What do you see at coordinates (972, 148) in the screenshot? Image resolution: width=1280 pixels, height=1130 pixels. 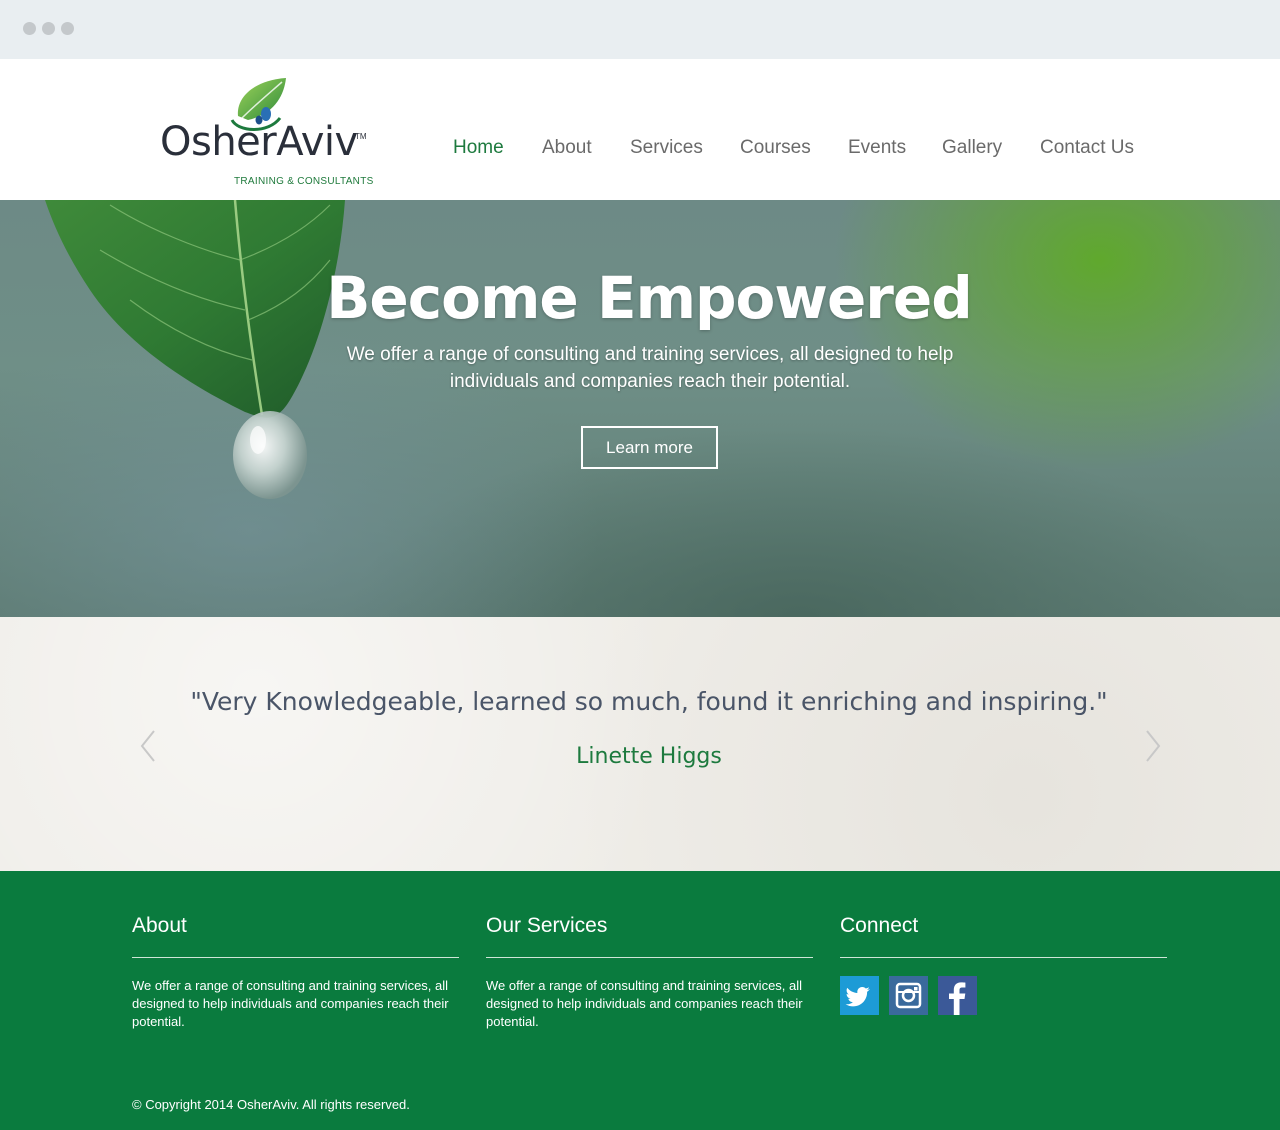 I see `nav-item-gallery: Gallery` at bounding box center [972, 148].